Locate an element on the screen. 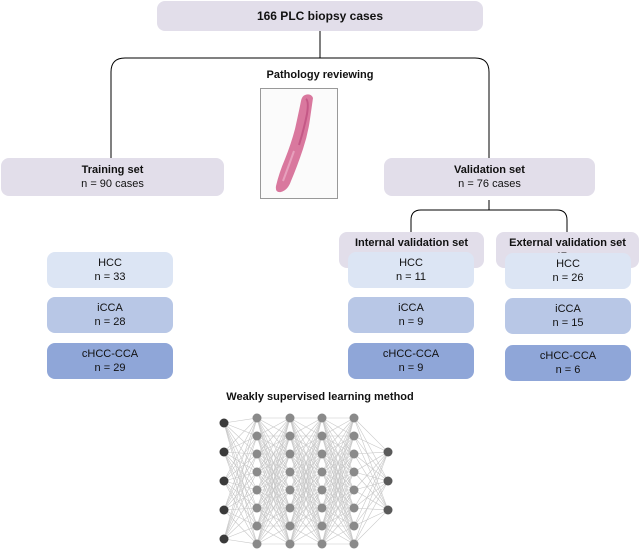 The image size is (640, 558). external-hcc-box: HCC n = 26 is located at coordinates (568, 271).